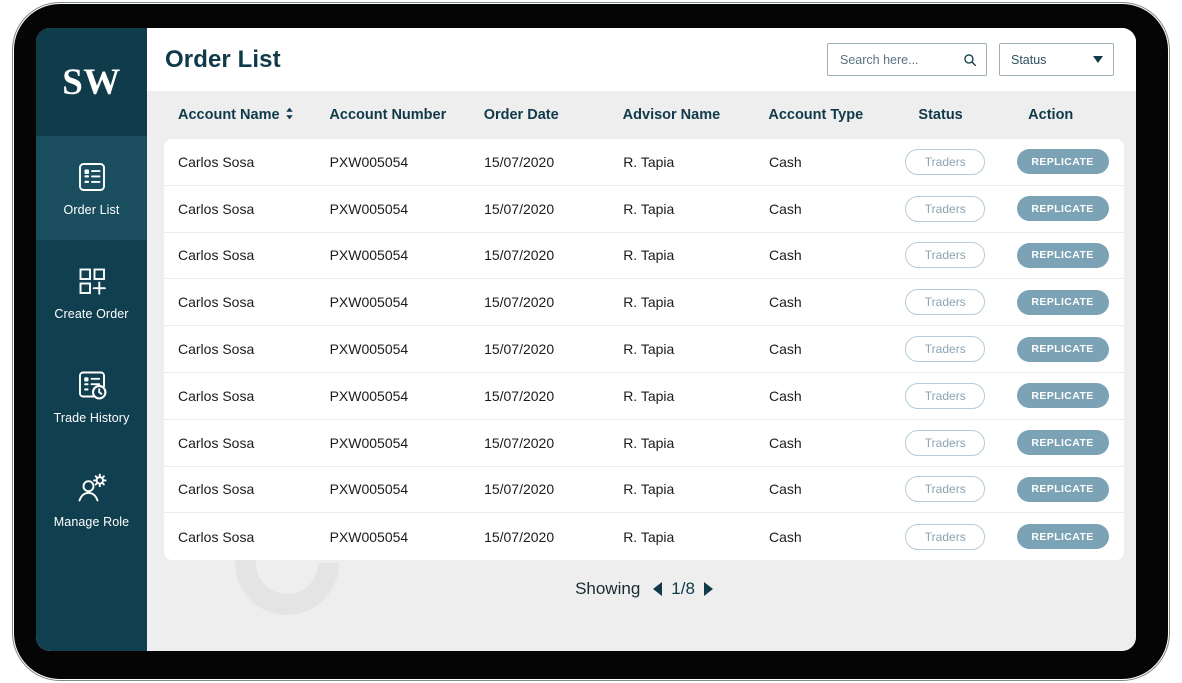  I want to click on pagination-page-indicator: 1/8, so click(683, 589).